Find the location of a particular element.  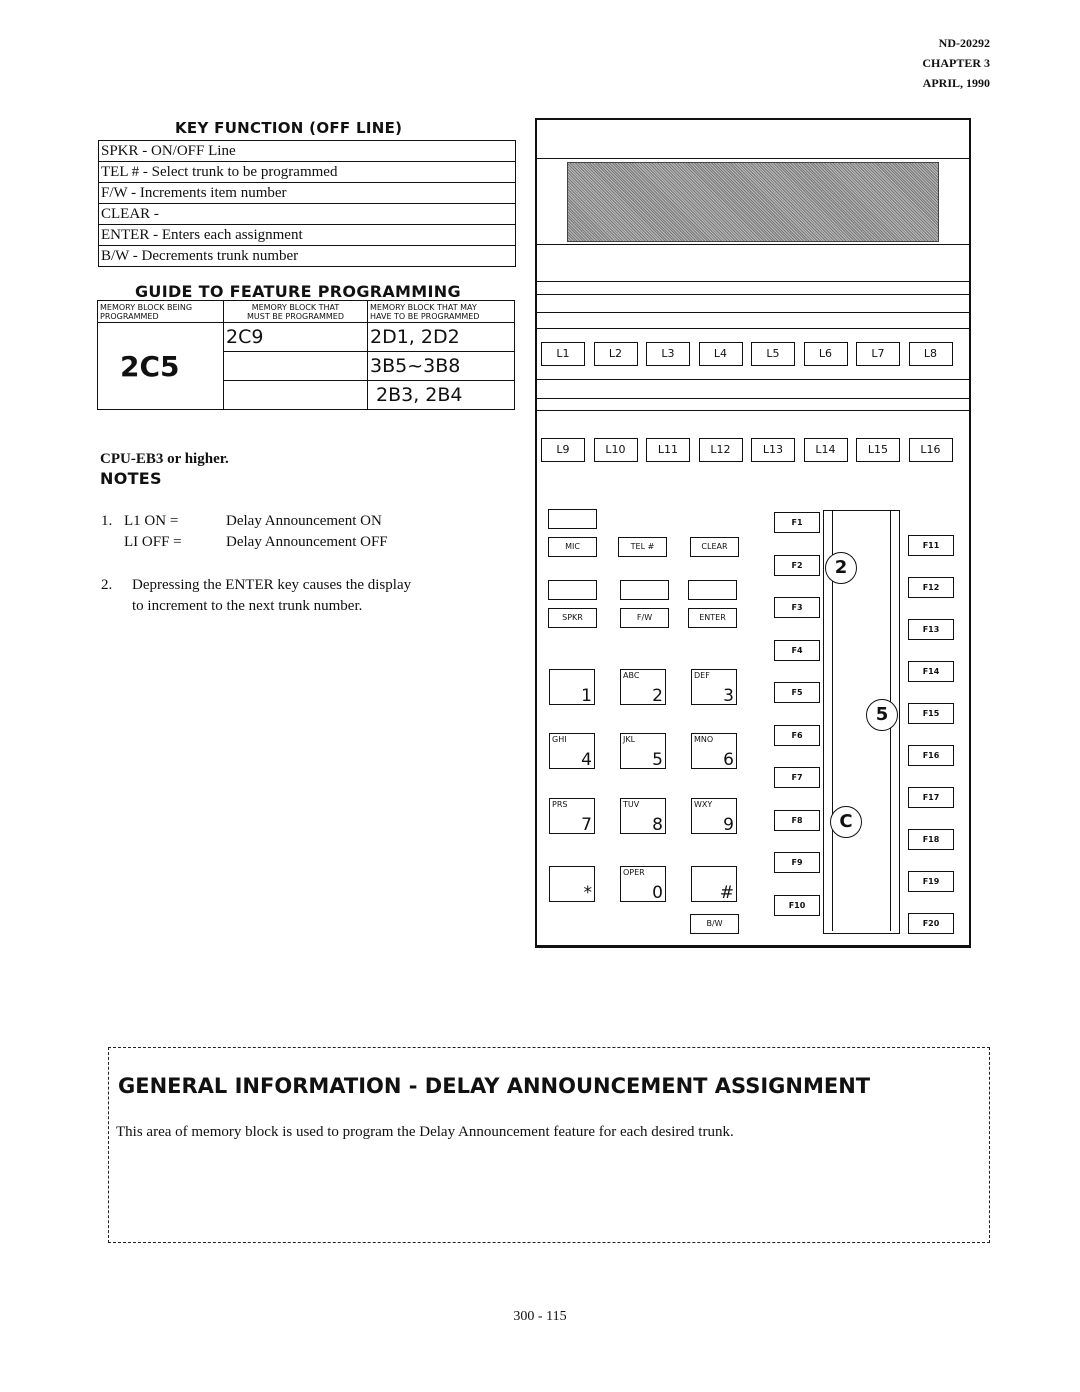

function-key-f9: F9 is located at coordinates (797, 862).